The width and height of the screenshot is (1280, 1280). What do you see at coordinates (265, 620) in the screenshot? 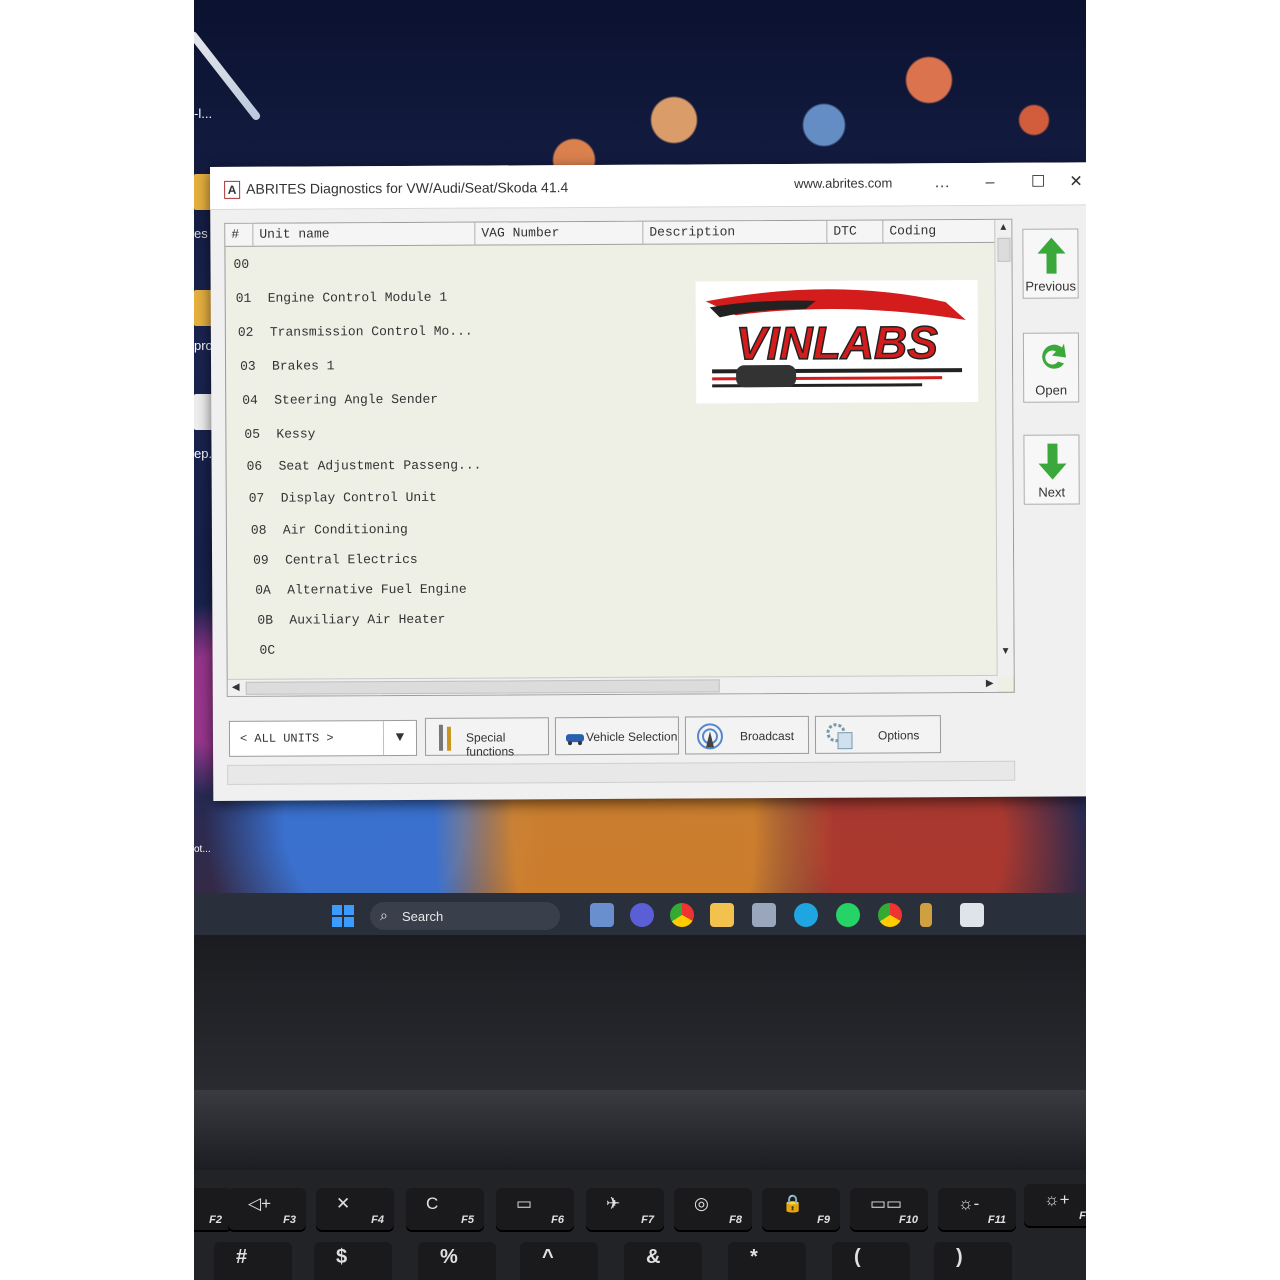
I see `row-number: 0B` at bounding box center [265, 620].